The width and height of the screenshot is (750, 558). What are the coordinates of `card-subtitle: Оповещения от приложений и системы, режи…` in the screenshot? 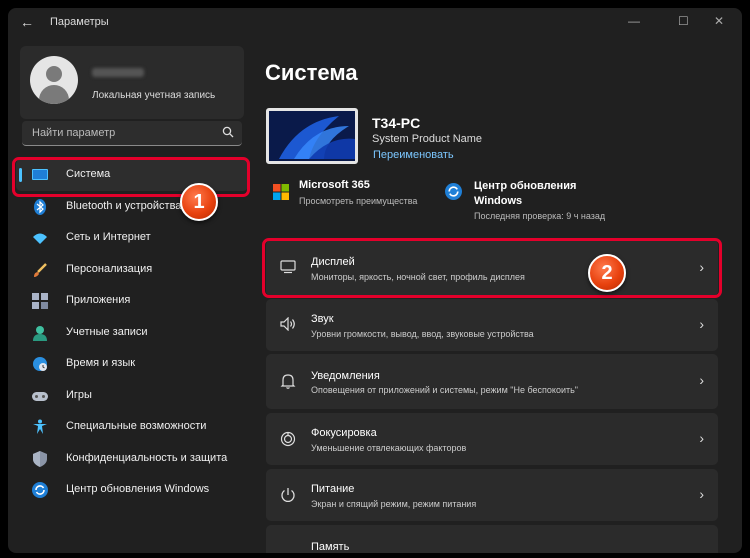 It's located at (444, 390).